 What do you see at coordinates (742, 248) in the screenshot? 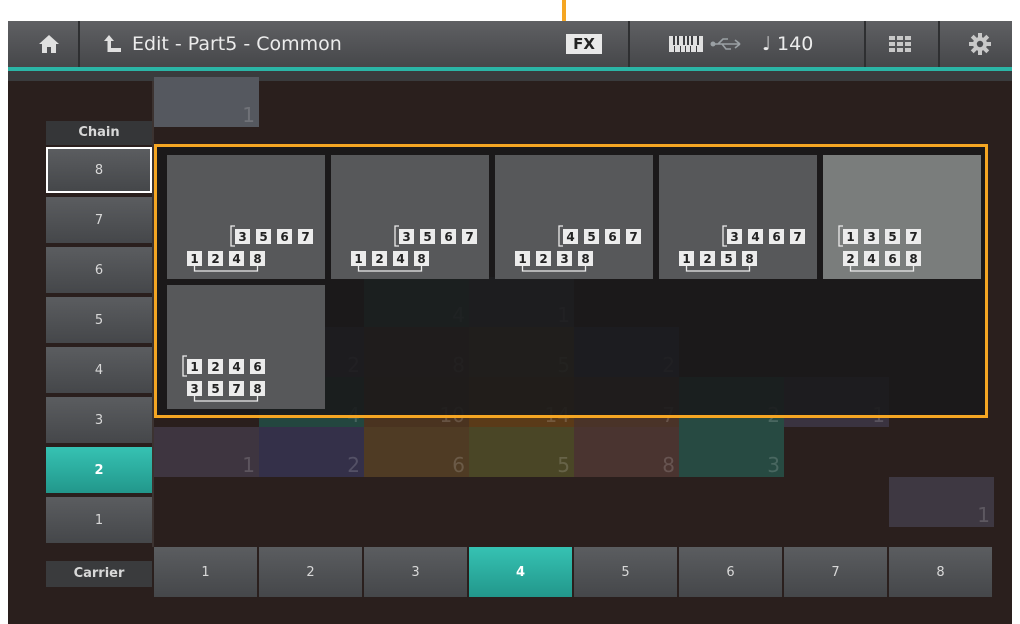
I see `algorithm-diagram: 3 4 6 7 1 2 5 8` at bounding box center [742, 248].